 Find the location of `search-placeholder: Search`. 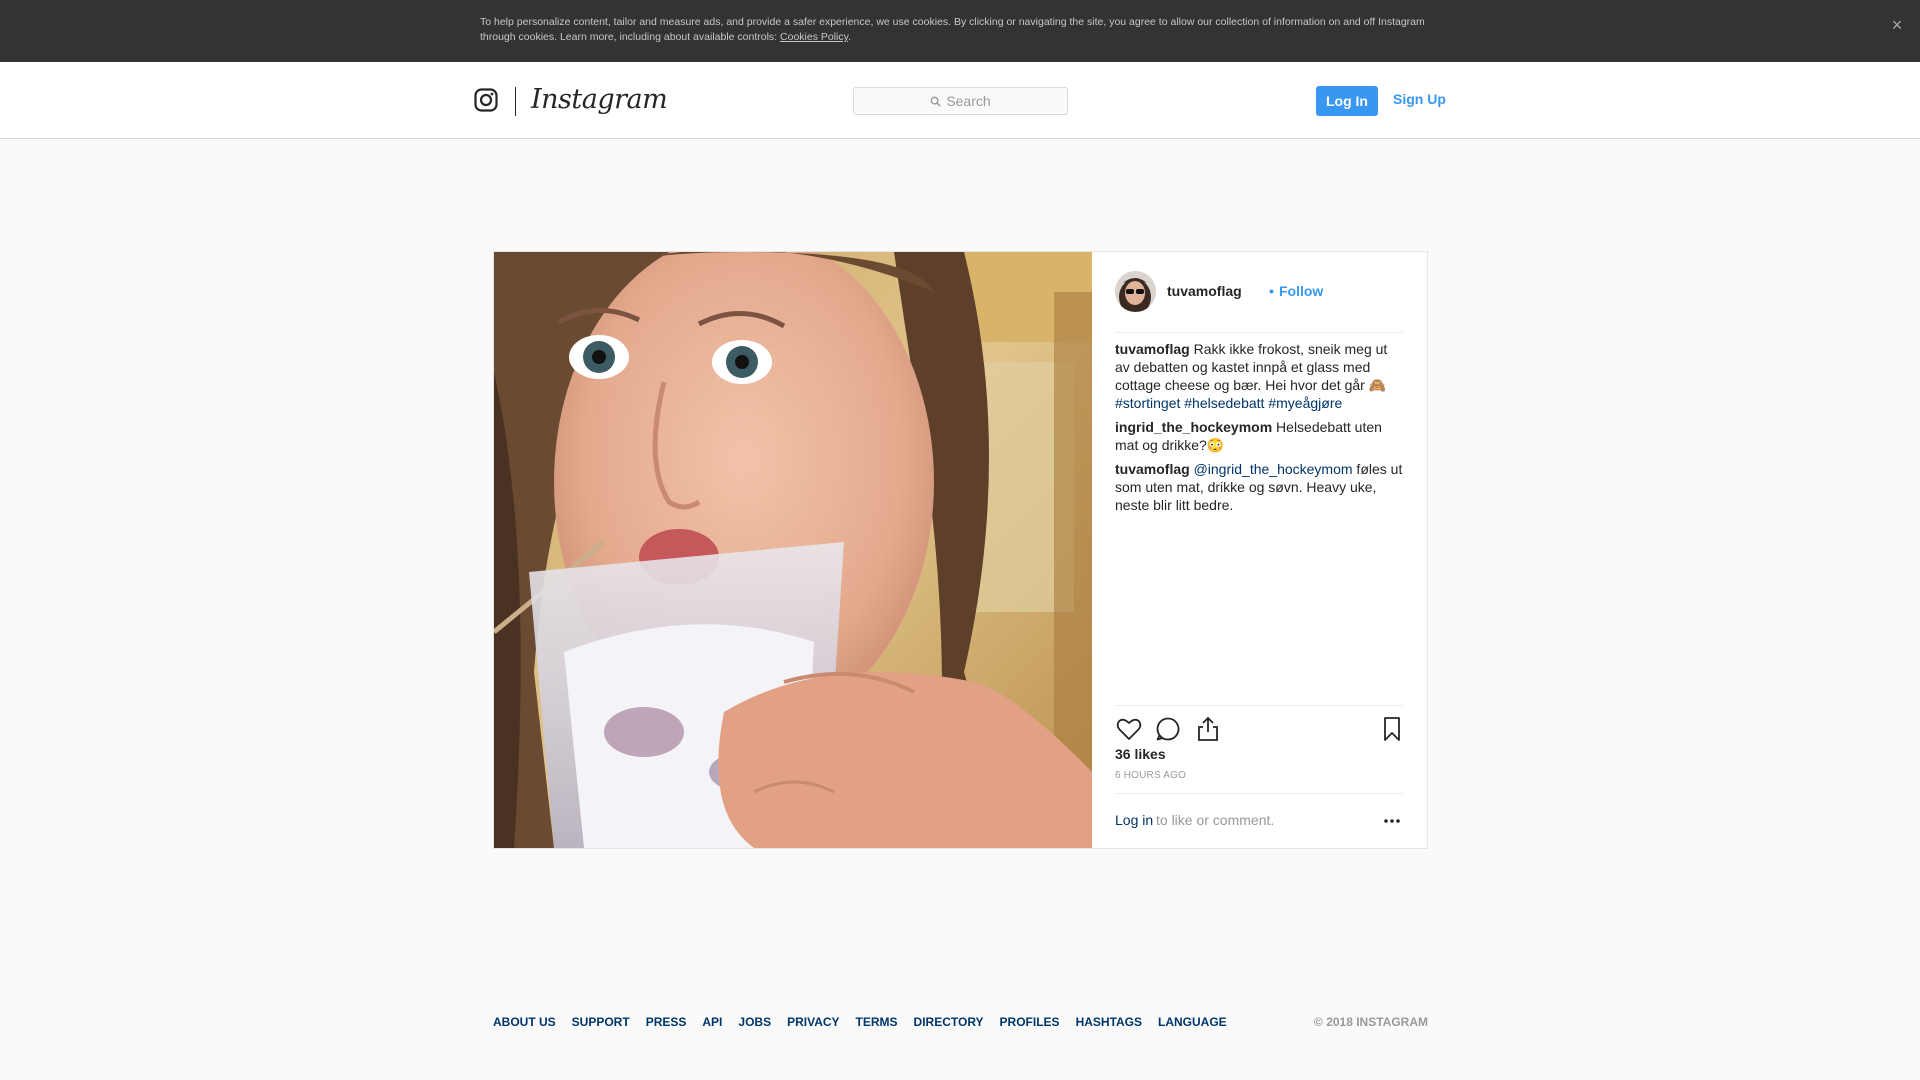

search-placeholder: Search is located at coordinates (968, 101).